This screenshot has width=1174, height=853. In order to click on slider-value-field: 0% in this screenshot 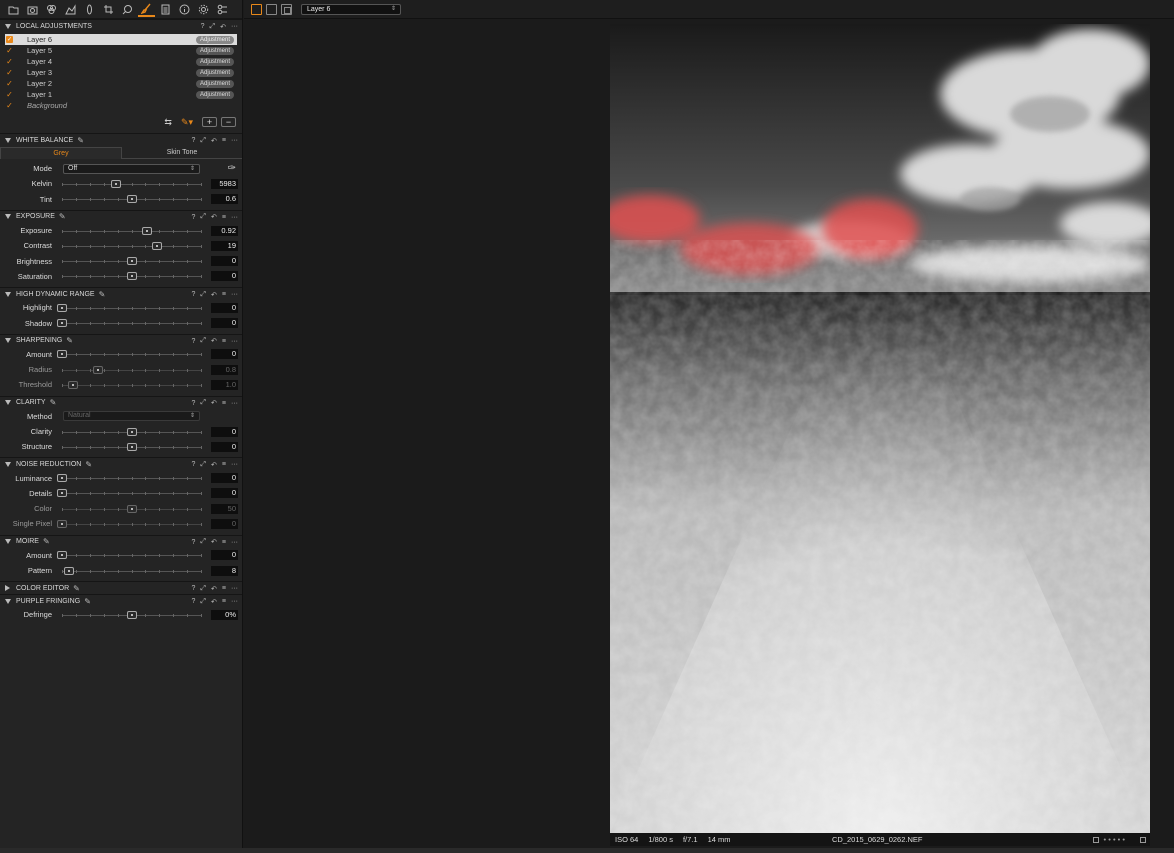, I will do `click(224, 614)`.